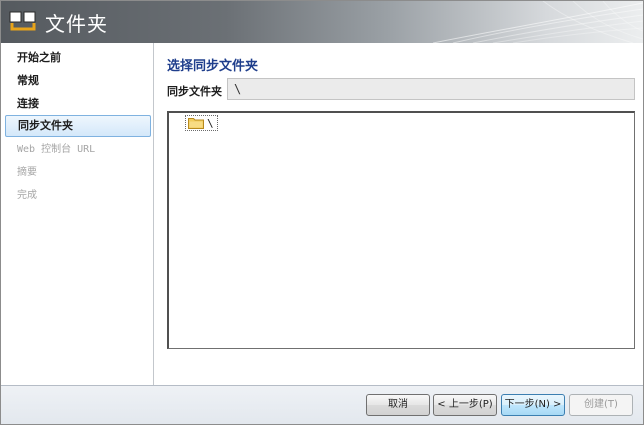  Describe the element at coordinates (28, 103) in the screenshot. I see `nav-item-label: 连接` at that location.